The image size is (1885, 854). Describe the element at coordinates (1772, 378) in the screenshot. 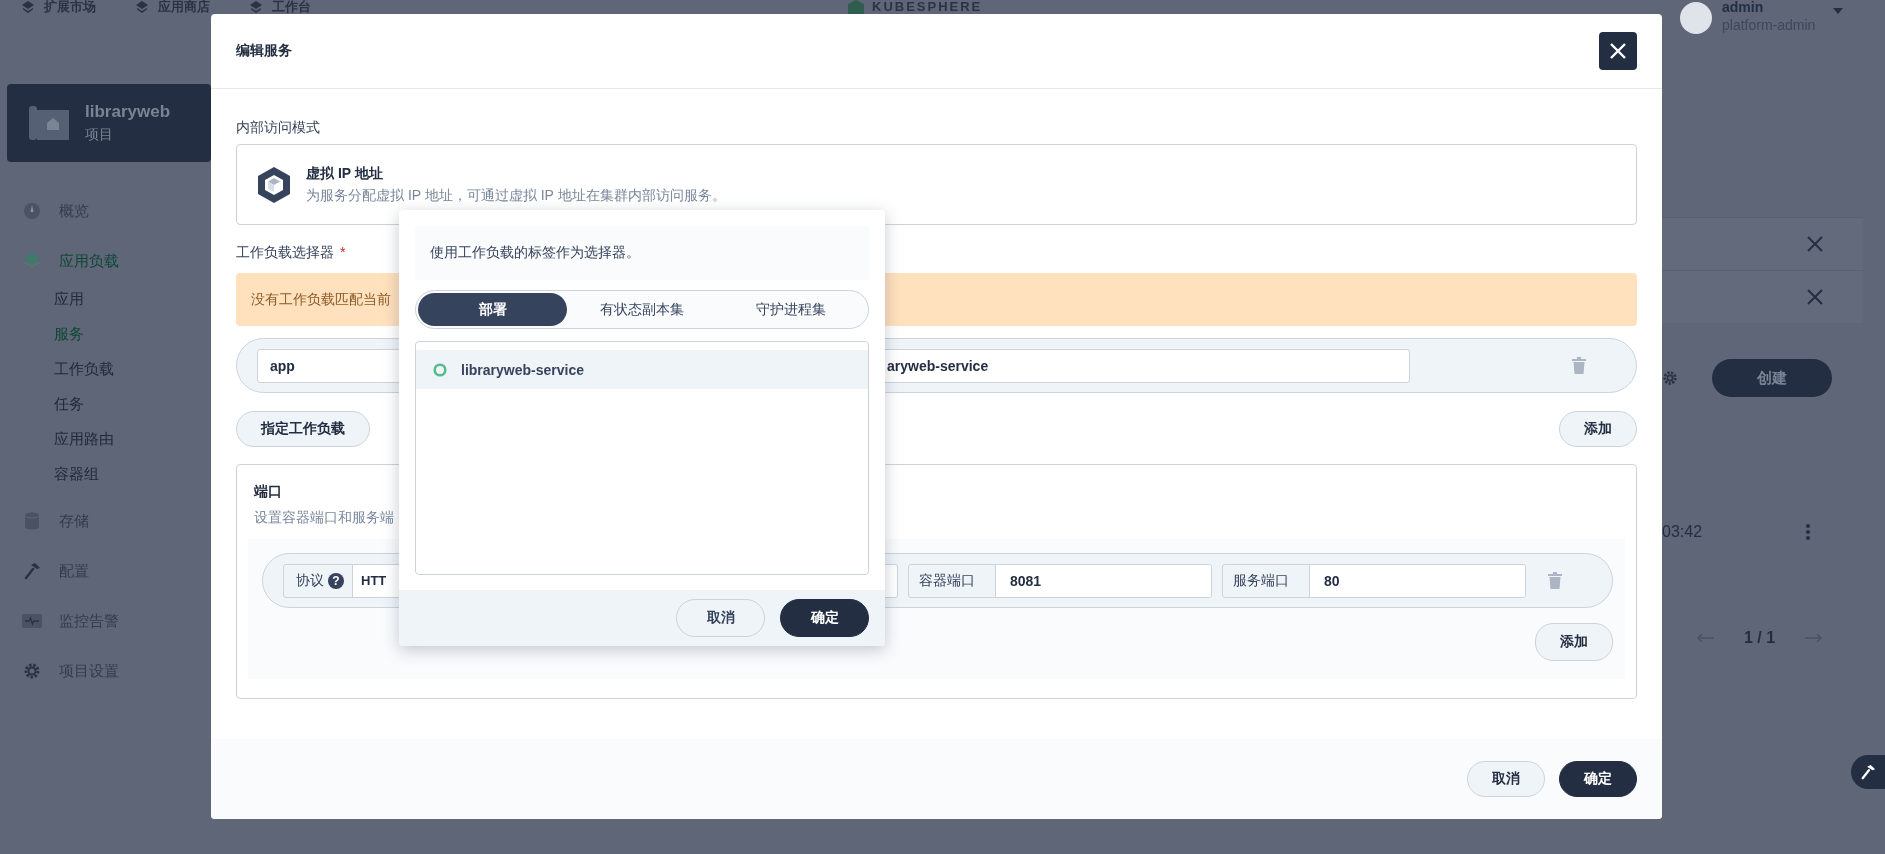

I see `create-button: 创建` at that location.